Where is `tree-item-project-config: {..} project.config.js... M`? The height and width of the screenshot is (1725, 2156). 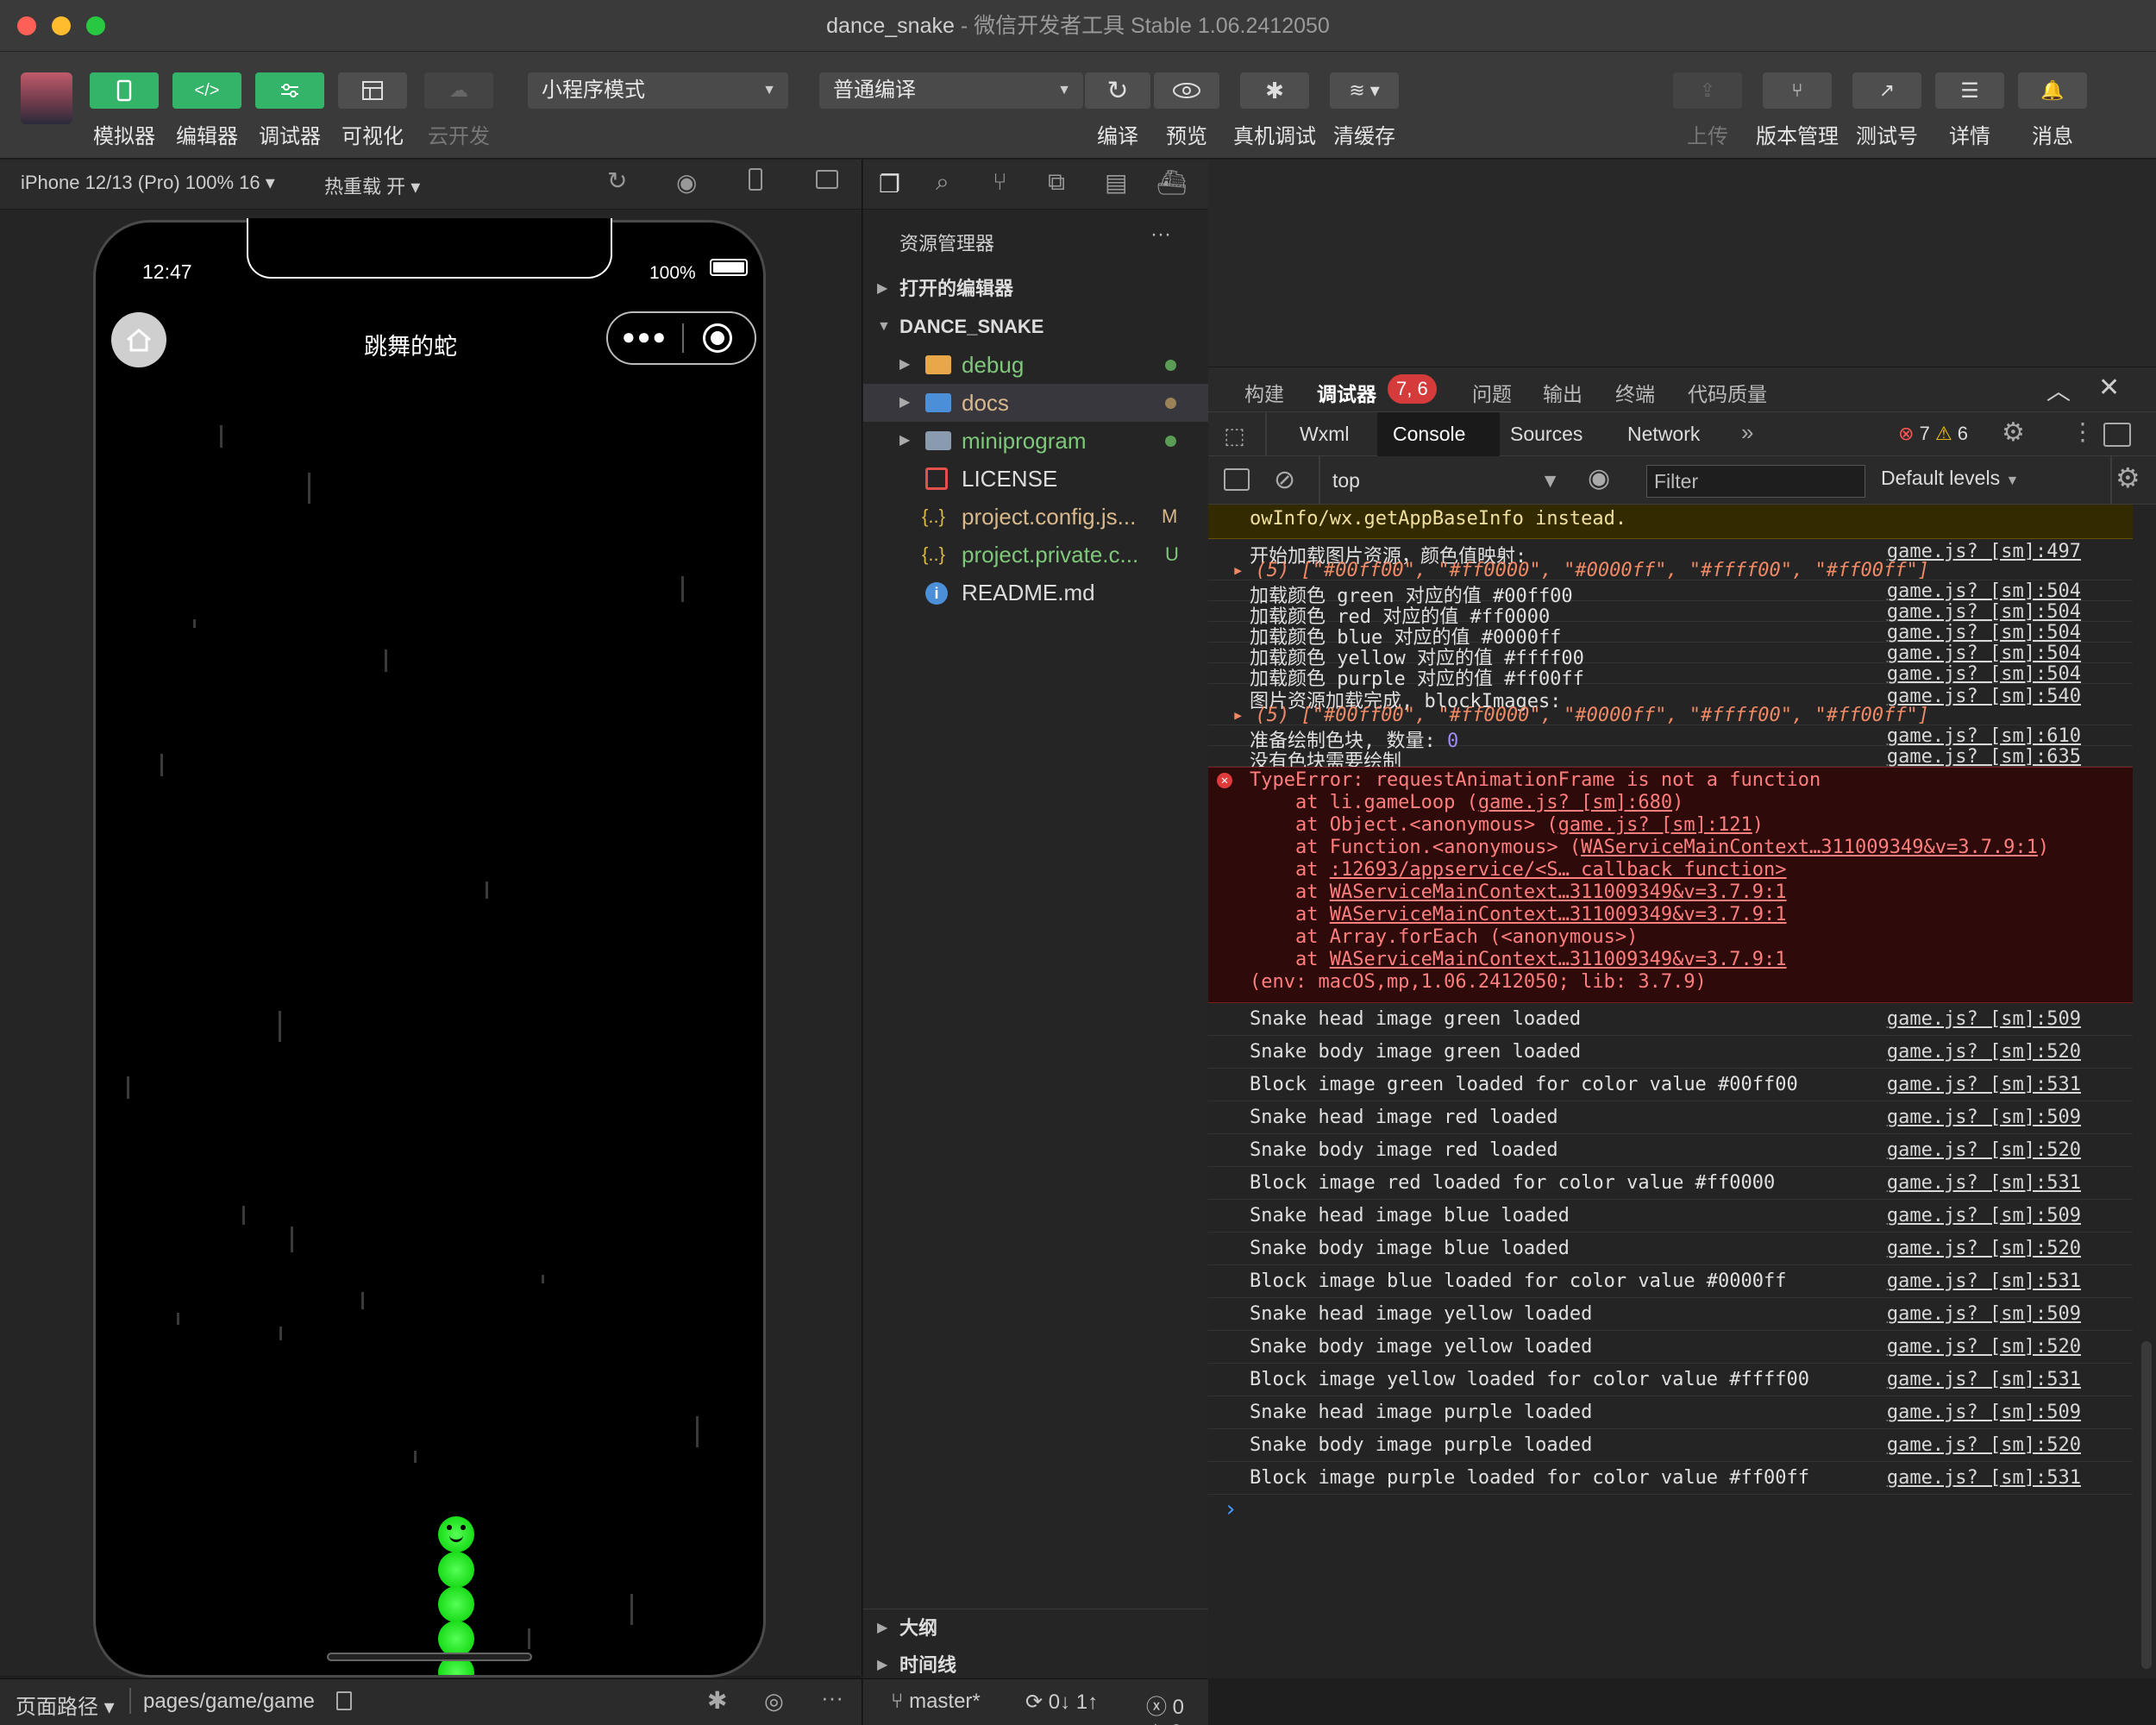
tree-item-project-config: {..} project.config.js... M is located at coordinates (1035, 517).